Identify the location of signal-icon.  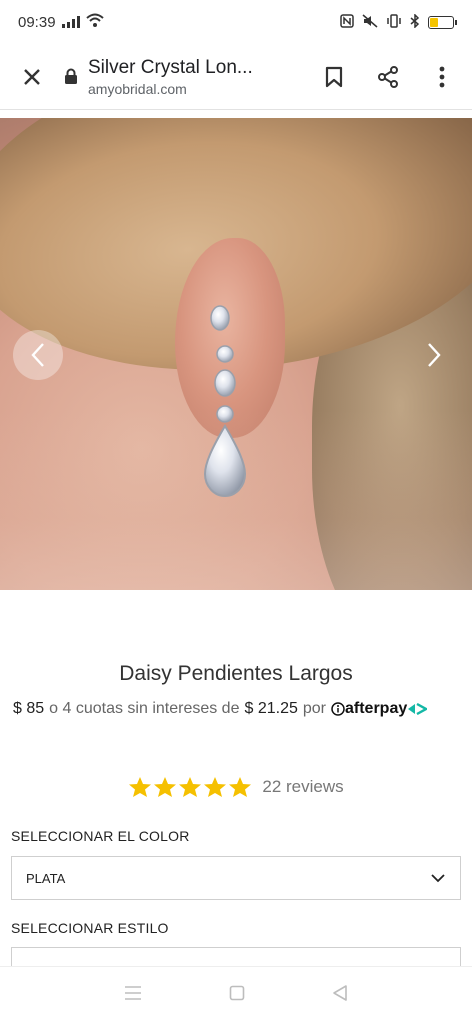
(70, 22).